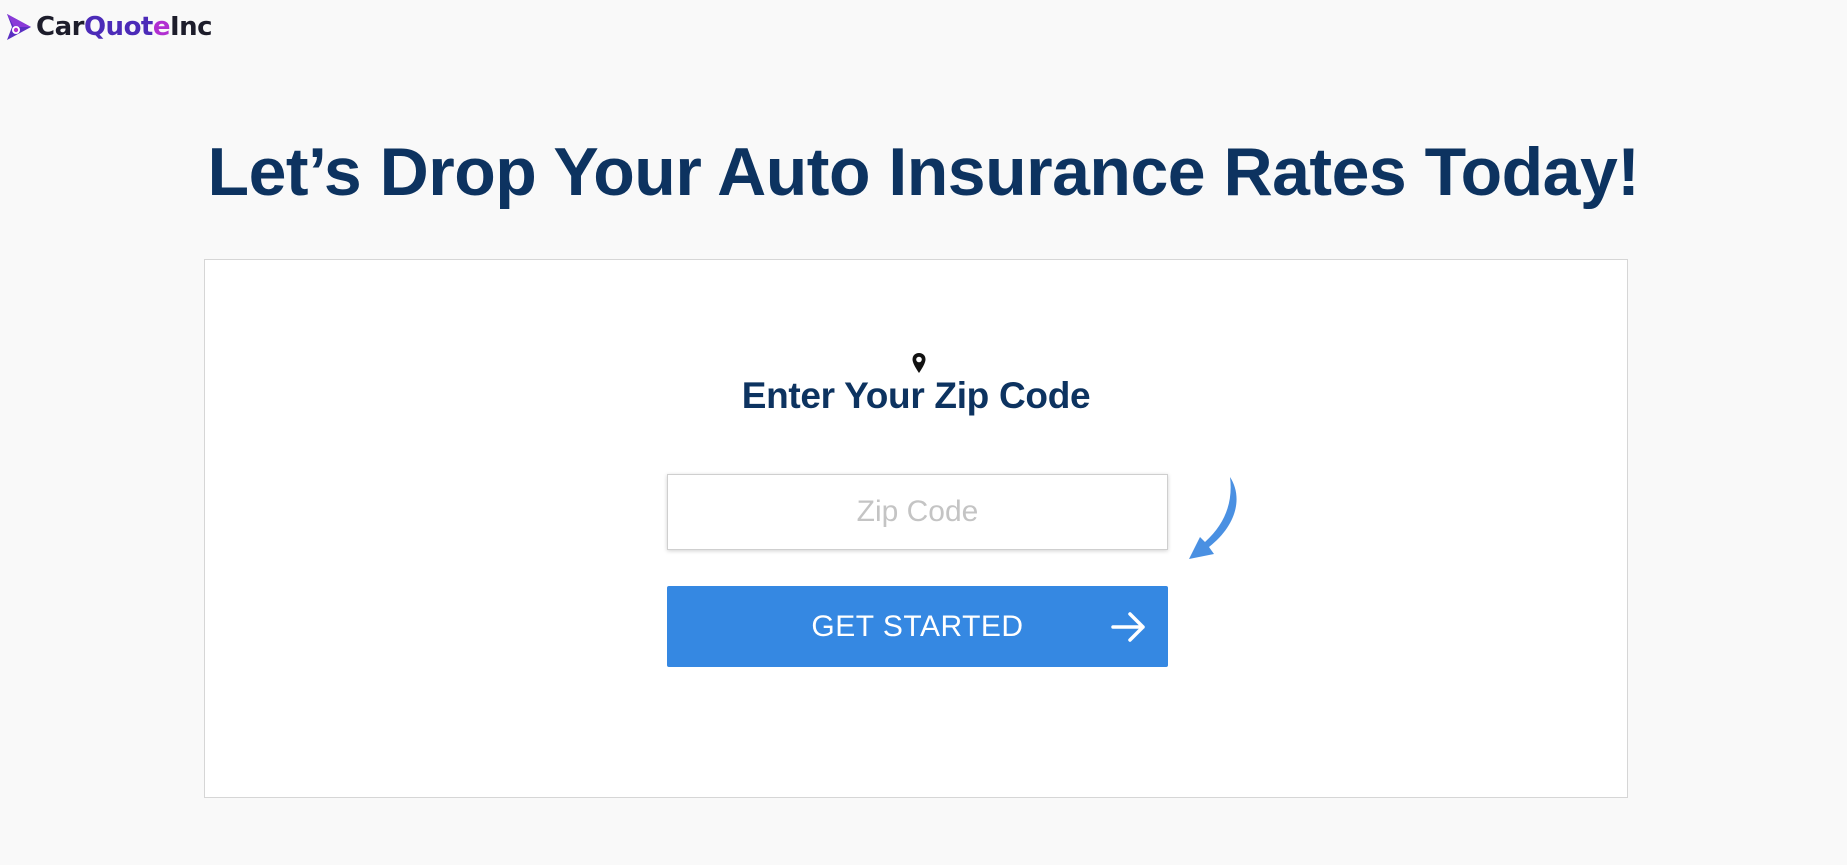  I want to click on logo-text-e: e, so click(161, 27).